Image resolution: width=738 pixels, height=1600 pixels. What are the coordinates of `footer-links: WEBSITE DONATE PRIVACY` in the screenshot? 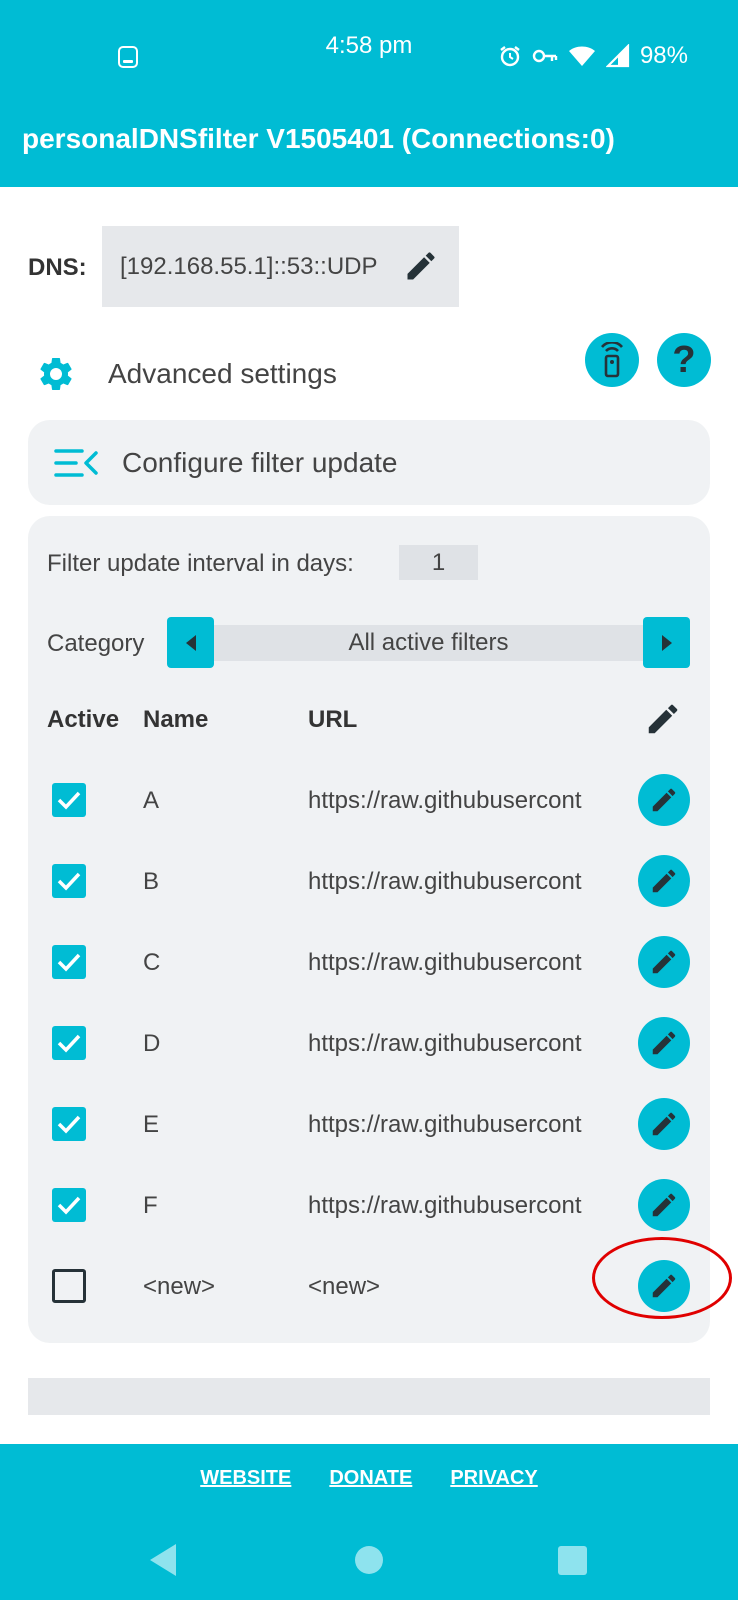 It's located at (369, 1478).